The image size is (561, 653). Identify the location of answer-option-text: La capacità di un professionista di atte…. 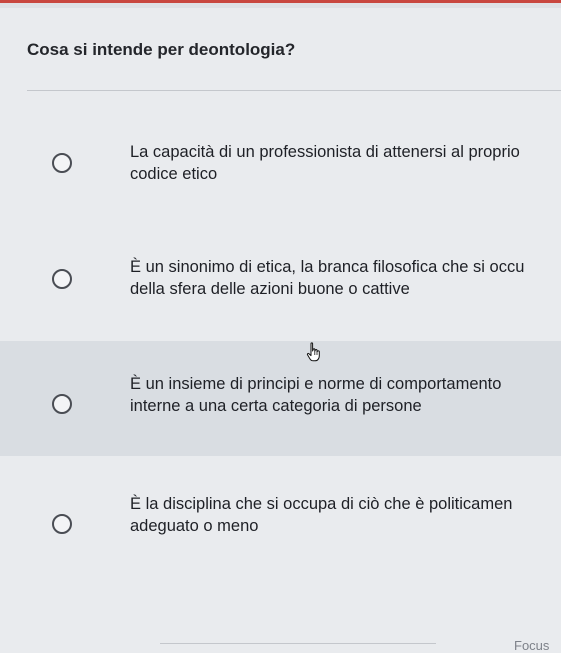
(345, 163).